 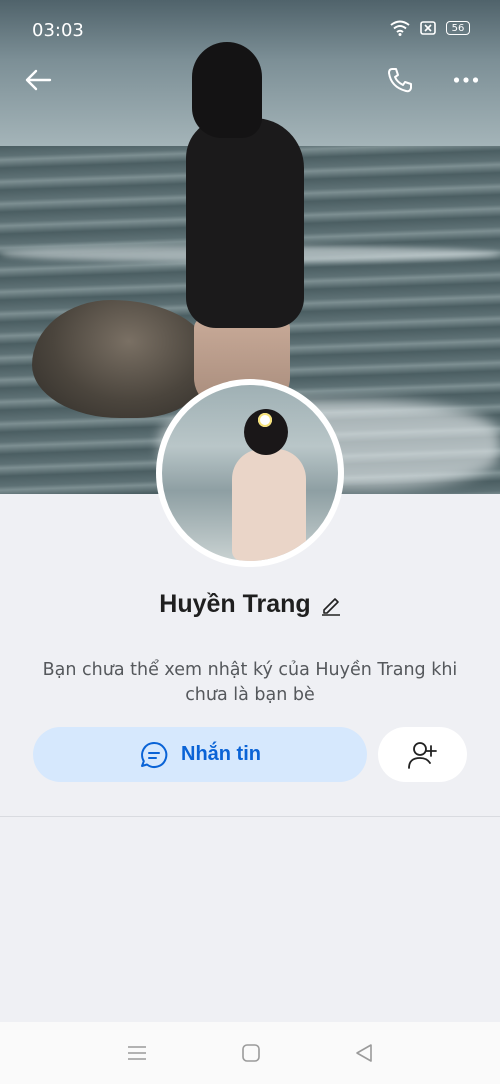 What do you see at coordinates (58, 30) in the screenshot?
I see `status-time: 03:03` at bounding box center [58, 30].